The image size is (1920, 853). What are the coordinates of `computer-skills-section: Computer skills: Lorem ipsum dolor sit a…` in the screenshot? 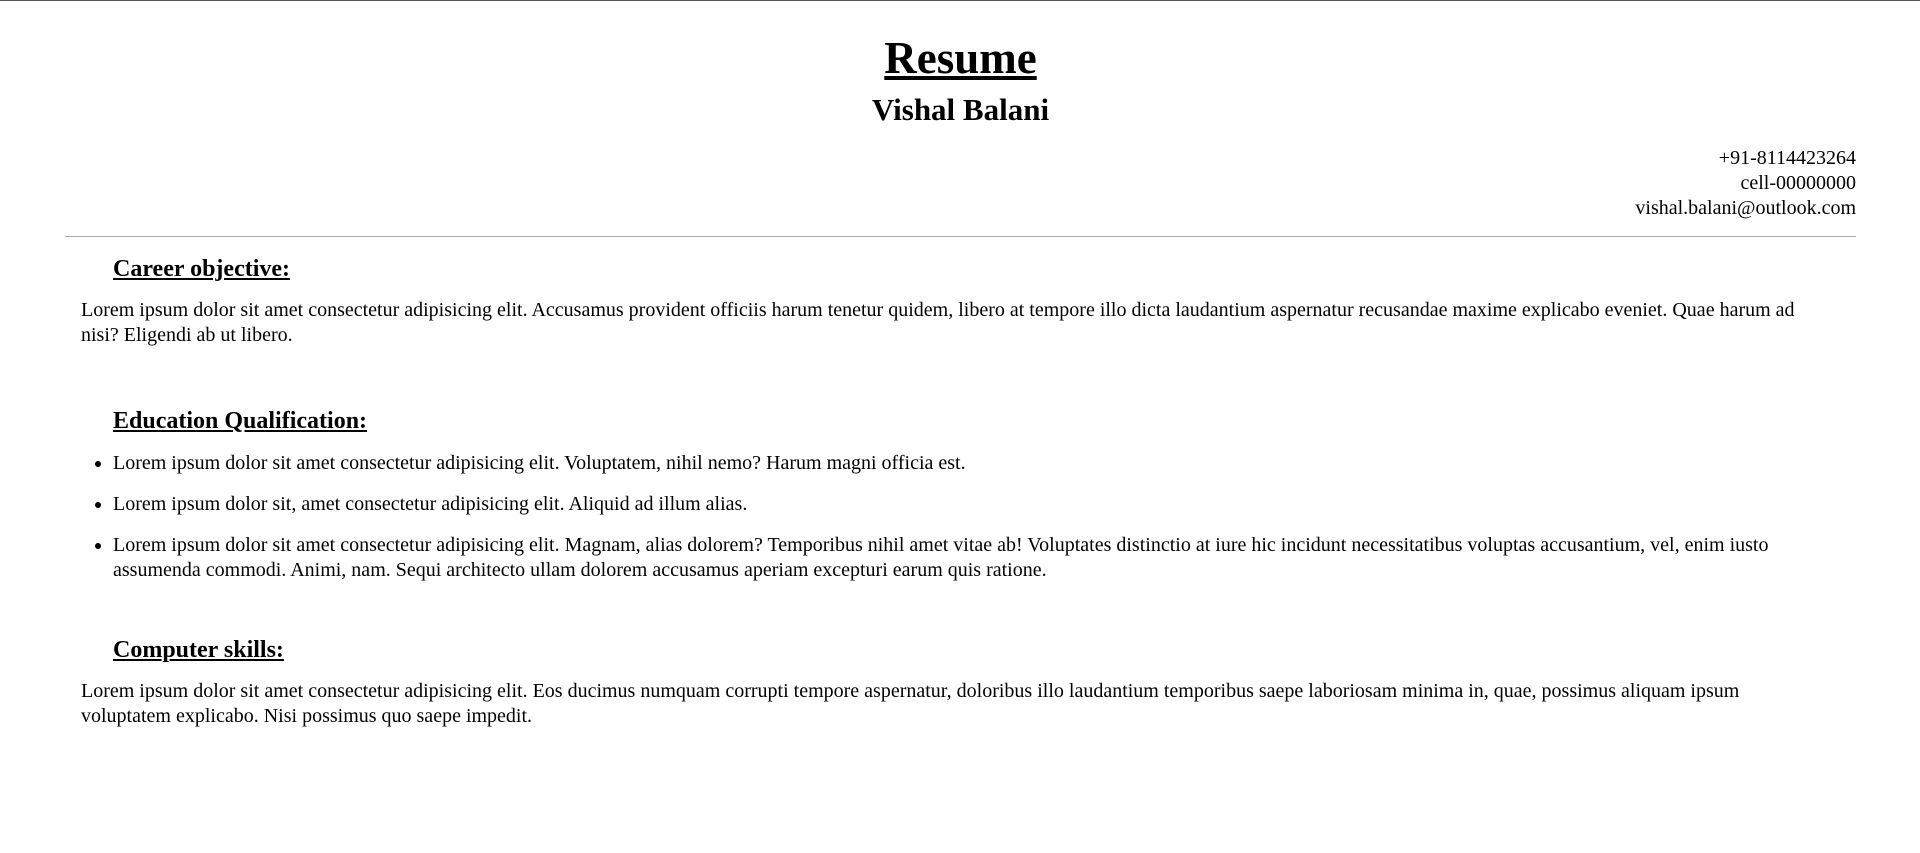 It's located at (960, 682).